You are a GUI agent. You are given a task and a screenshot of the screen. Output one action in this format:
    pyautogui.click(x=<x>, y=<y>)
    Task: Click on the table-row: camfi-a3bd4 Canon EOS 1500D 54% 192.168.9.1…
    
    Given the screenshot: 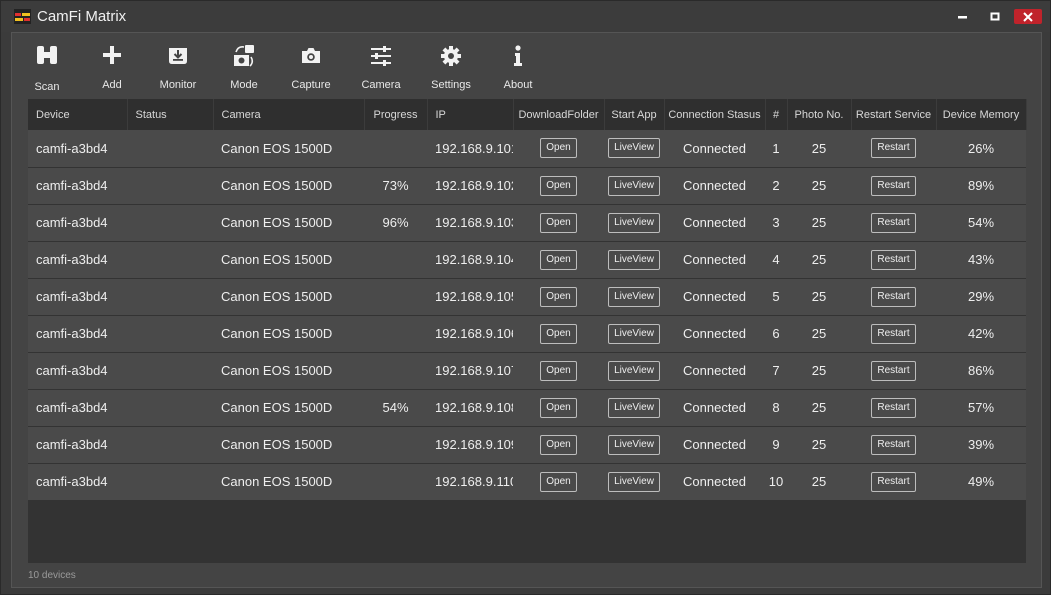 What is the action you would take?
    pyautogui.click(x=527, y=407)
    